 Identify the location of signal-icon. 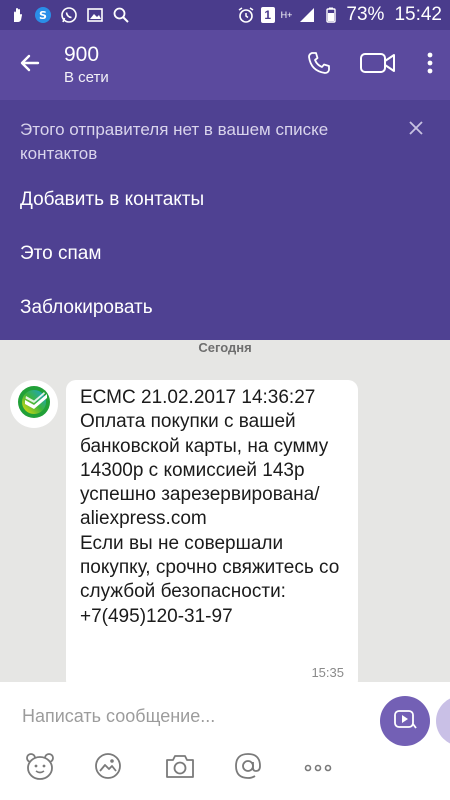
(307, 15).